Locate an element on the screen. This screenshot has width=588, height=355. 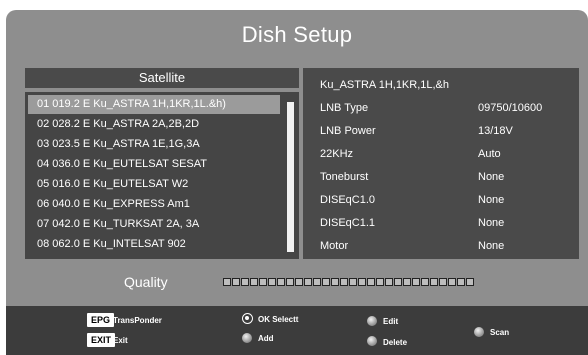
info-row-toneburst: Toneburst None is located at coordinates (441, 179).